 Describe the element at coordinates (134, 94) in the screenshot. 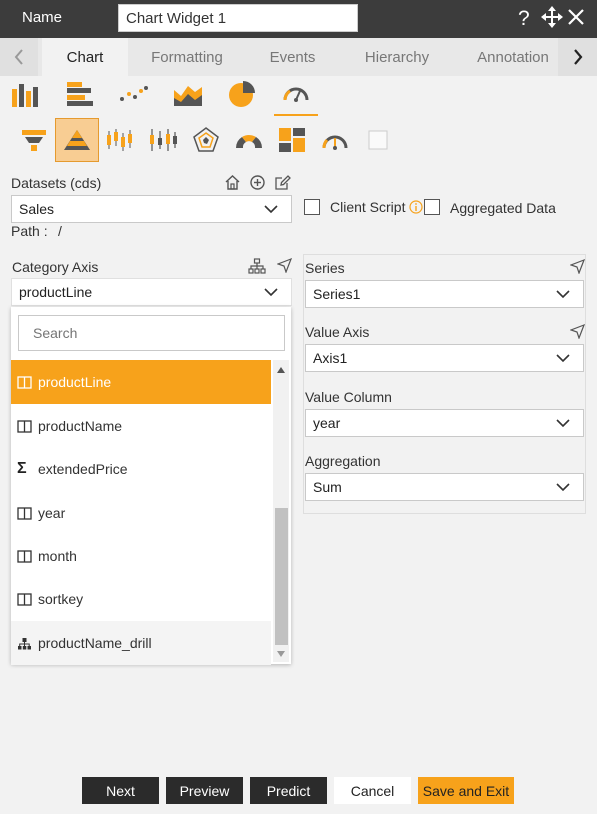

I see `scatter-chart-icon` at that location.